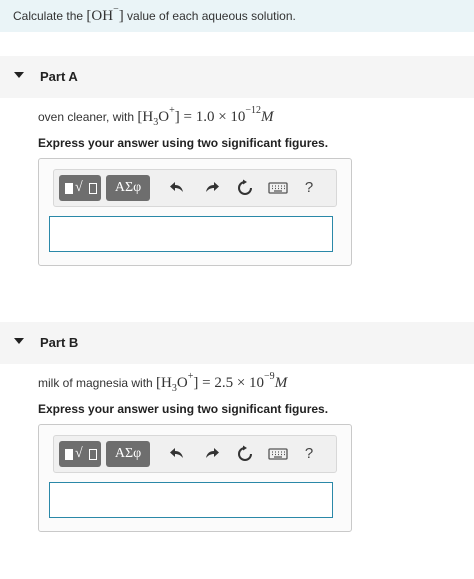  Describe the element at coordinates (212, 117) in the screenshot. I see `value-text: = 1.0 × 10` at that location.